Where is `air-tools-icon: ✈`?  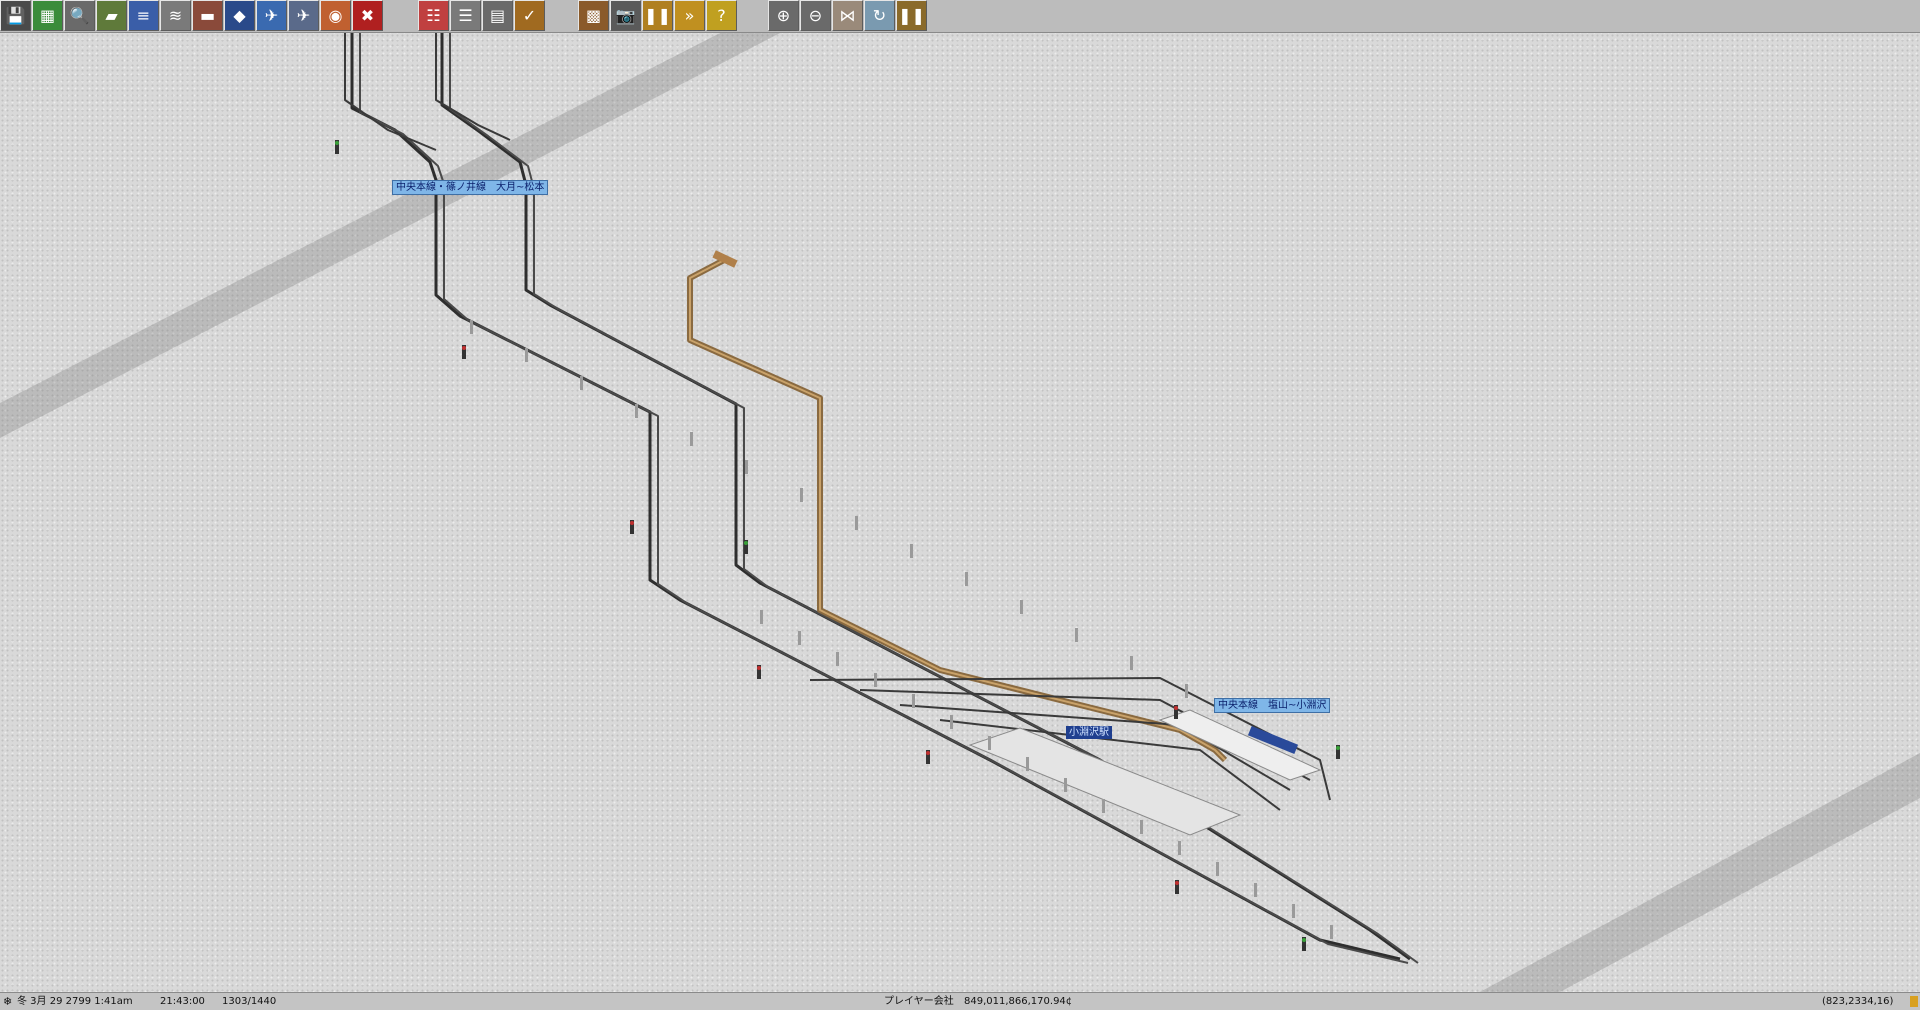
air-tools-icon: ✈ is located at coordinates (271, 15).